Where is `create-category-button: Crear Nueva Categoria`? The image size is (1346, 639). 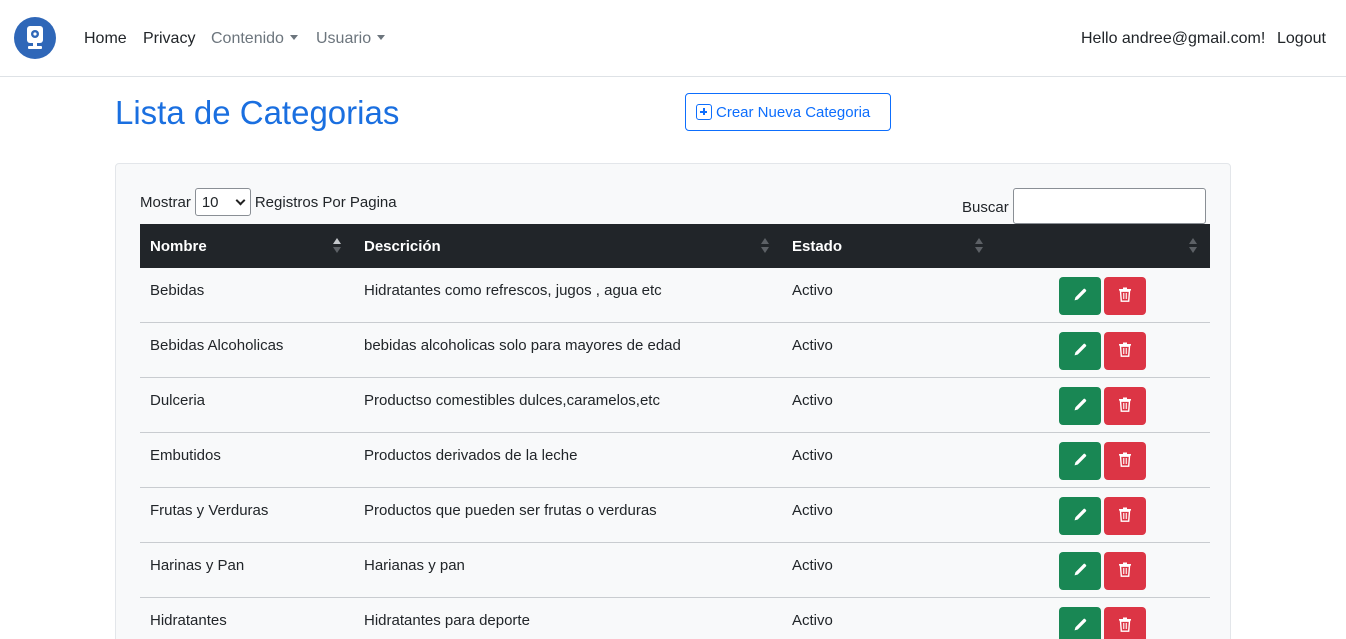 create-category-button: Crear Nueva Categoria is located at coordinates (788, 112).